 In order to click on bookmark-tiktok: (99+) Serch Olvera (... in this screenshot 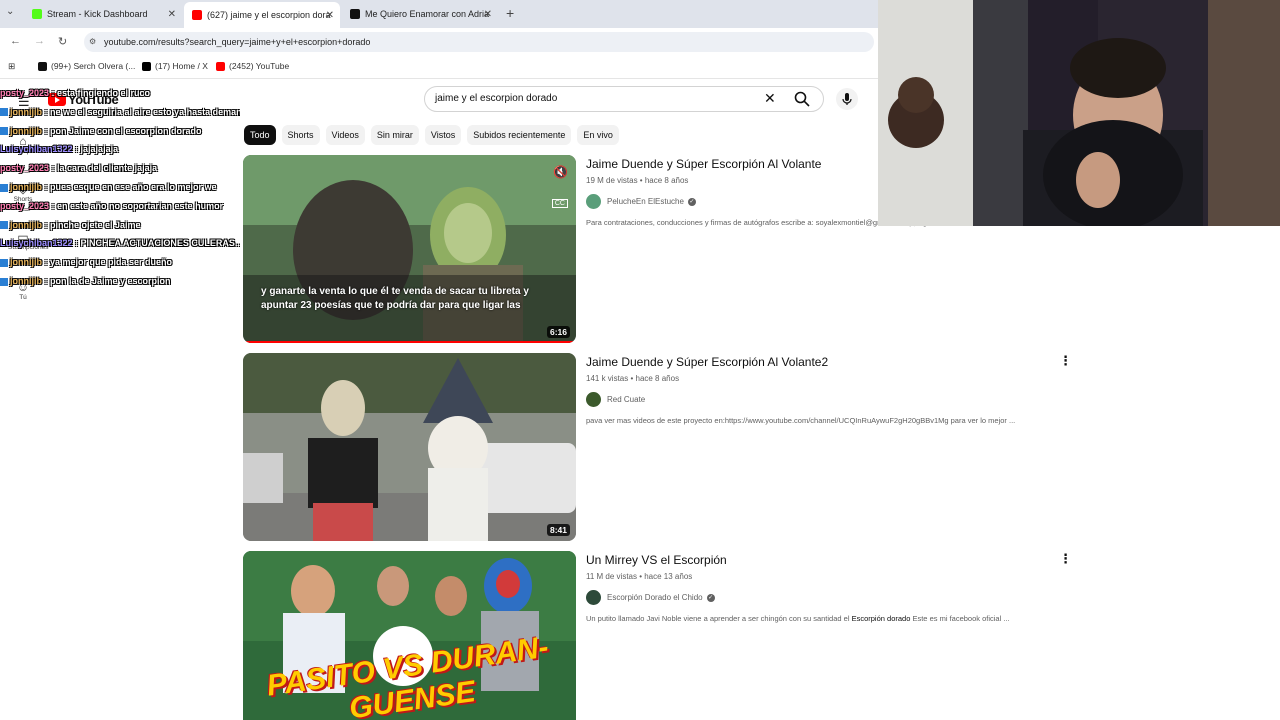, I will do `click(86, 66)`.